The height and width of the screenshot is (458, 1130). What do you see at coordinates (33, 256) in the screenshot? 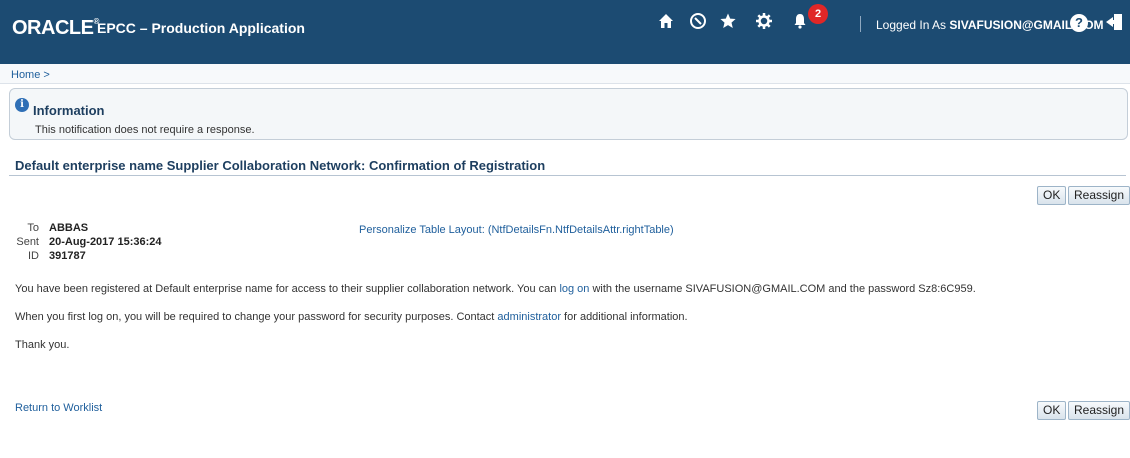
I see `id-label: ID` at bounding box center [33, 256].